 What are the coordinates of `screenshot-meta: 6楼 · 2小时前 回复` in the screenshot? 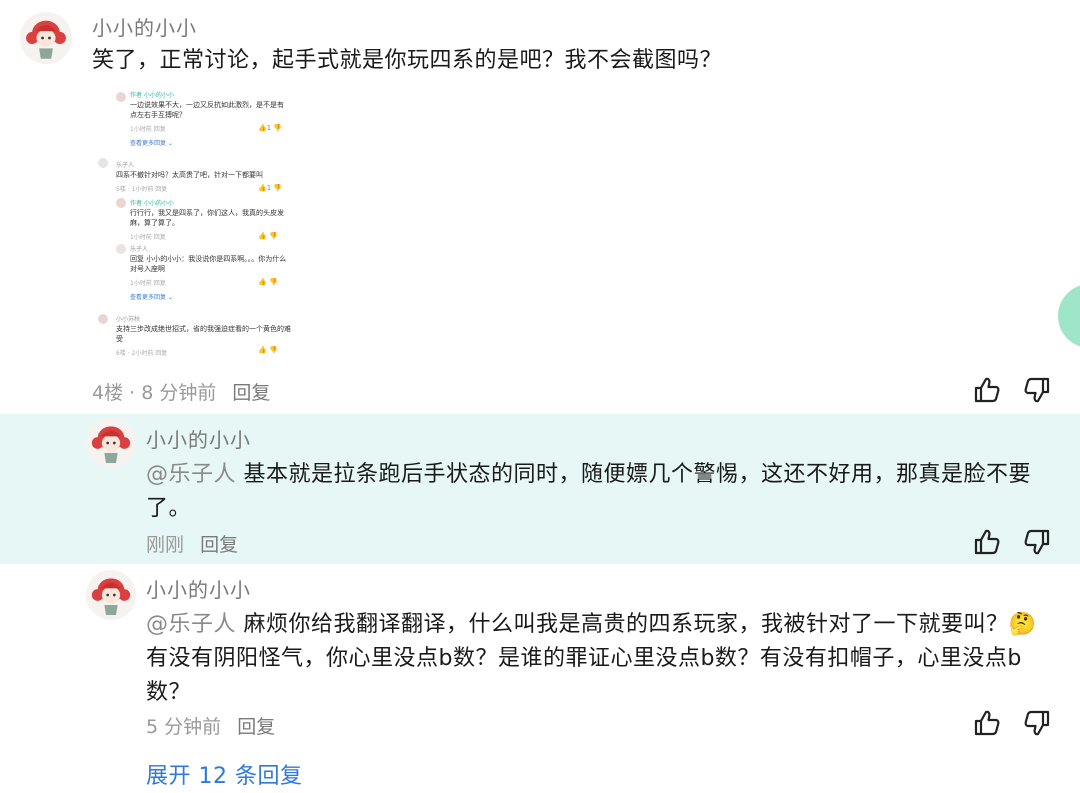 It's located at (142, 353).